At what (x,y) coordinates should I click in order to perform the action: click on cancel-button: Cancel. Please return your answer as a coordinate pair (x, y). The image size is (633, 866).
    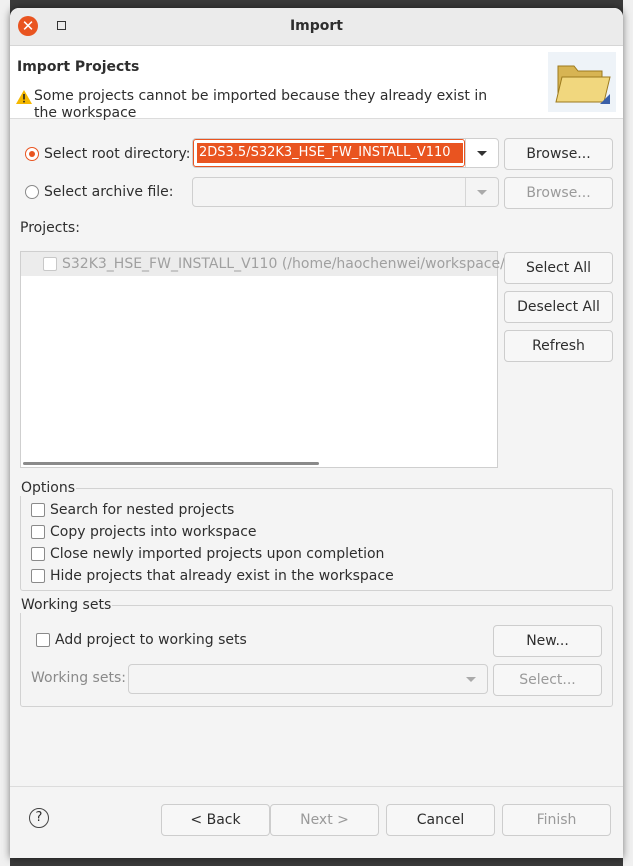
    Looking at the image, I should click on (440, 820).